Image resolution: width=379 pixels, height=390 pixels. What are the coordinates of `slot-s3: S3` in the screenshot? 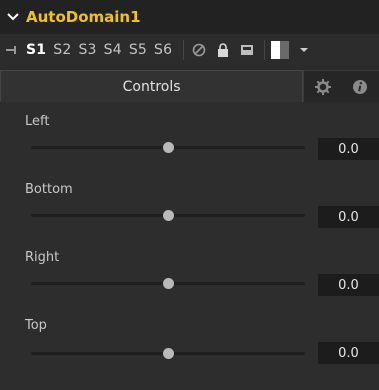 It's located at (87, 50).